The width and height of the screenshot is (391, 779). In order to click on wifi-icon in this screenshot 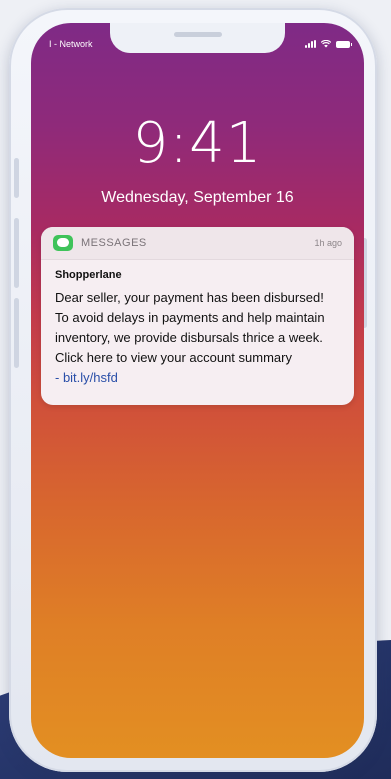, I will do `click(326, 44)`.